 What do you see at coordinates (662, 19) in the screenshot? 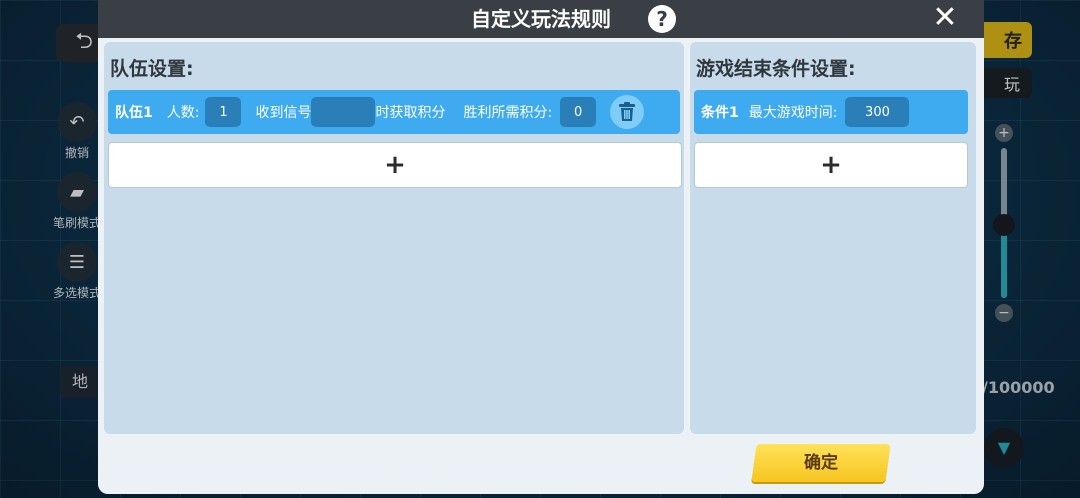
I see `help-icon: ?` at bounding box center [662, 19].